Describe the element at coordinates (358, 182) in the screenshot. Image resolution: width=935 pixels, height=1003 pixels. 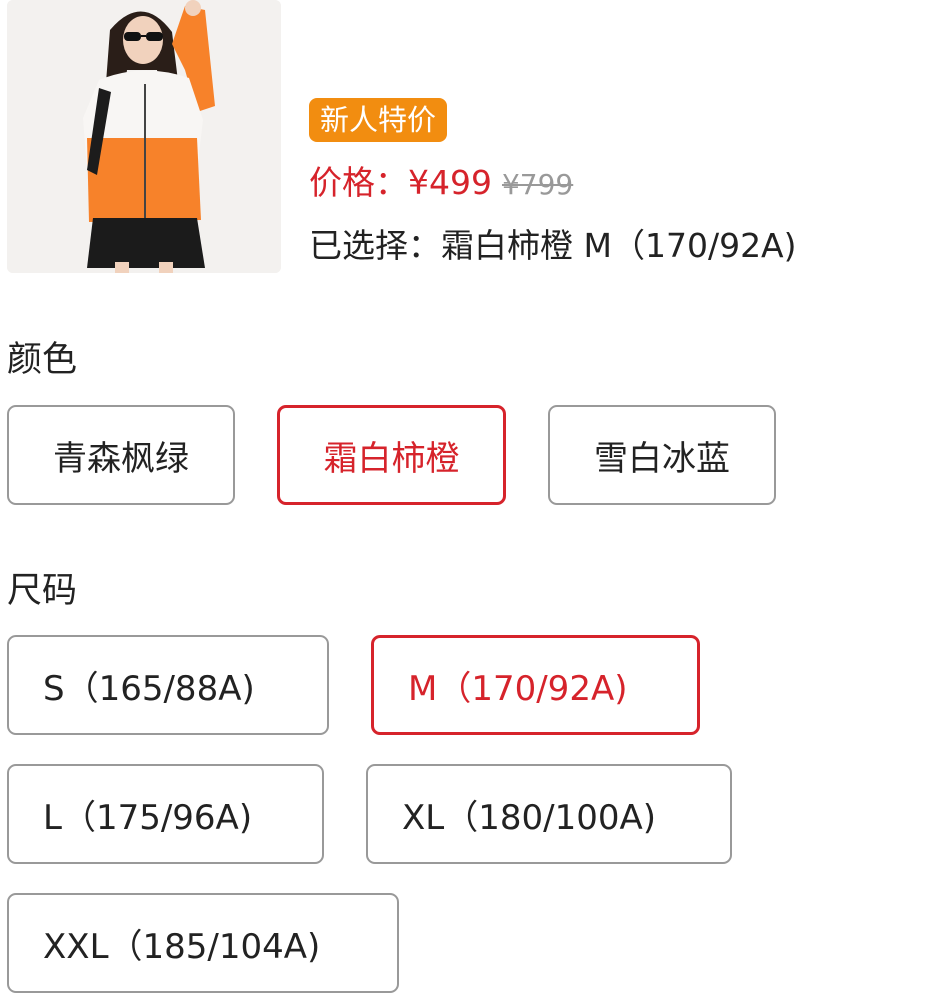
I see `price-label: 价格：` at that location.